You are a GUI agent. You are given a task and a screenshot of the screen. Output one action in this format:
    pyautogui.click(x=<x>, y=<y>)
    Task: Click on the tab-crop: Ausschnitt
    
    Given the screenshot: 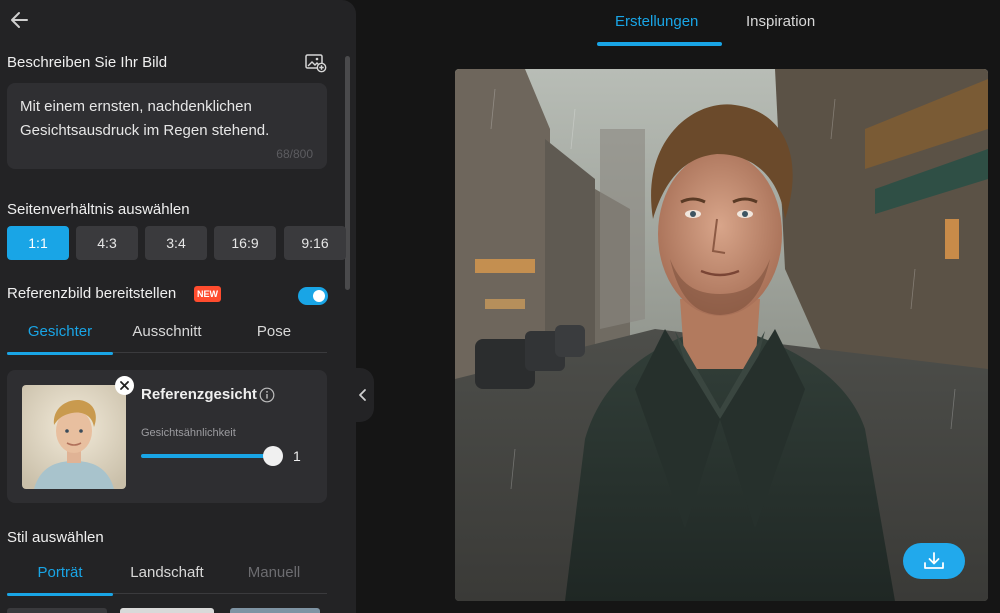 What is the action you would take?
    pyautogui.click(x=167, y=337)
    